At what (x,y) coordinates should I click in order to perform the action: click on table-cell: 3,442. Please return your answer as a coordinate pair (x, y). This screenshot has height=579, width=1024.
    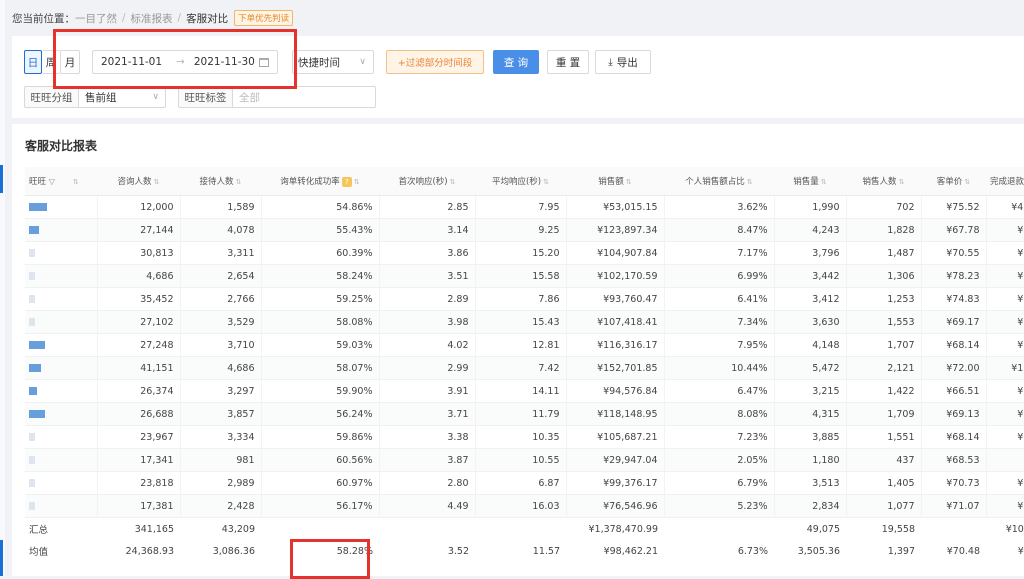
    Looking at the image, I should click on (810, 276).